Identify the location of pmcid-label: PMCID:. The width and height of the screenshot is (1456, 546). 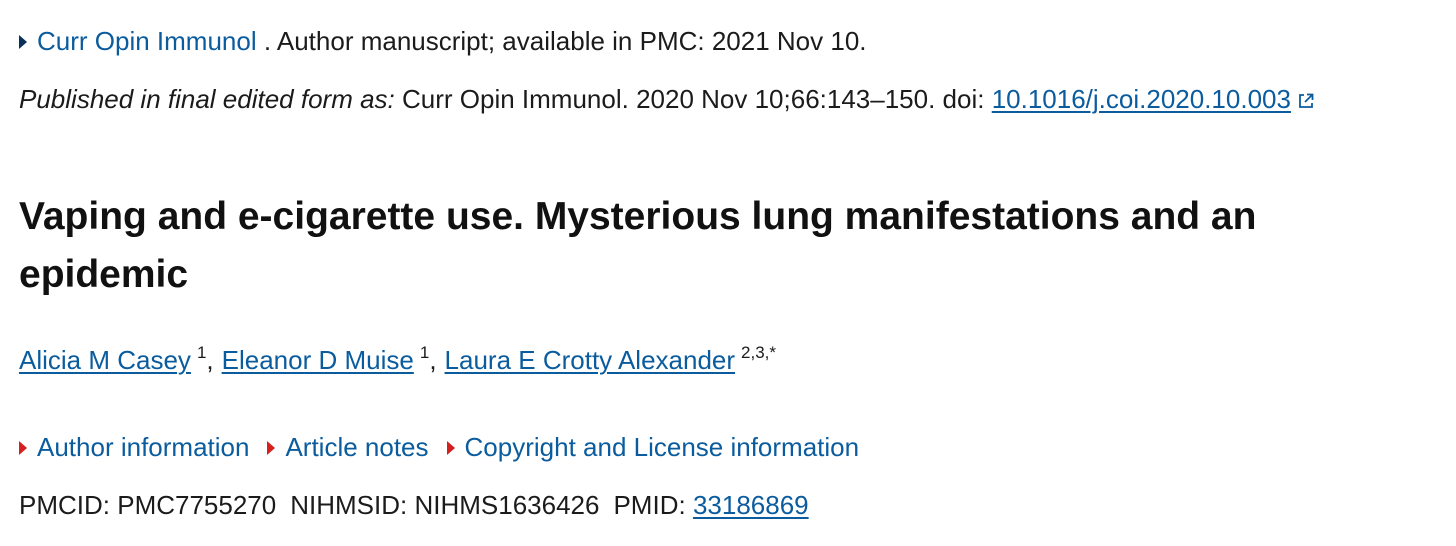
(64, 505).